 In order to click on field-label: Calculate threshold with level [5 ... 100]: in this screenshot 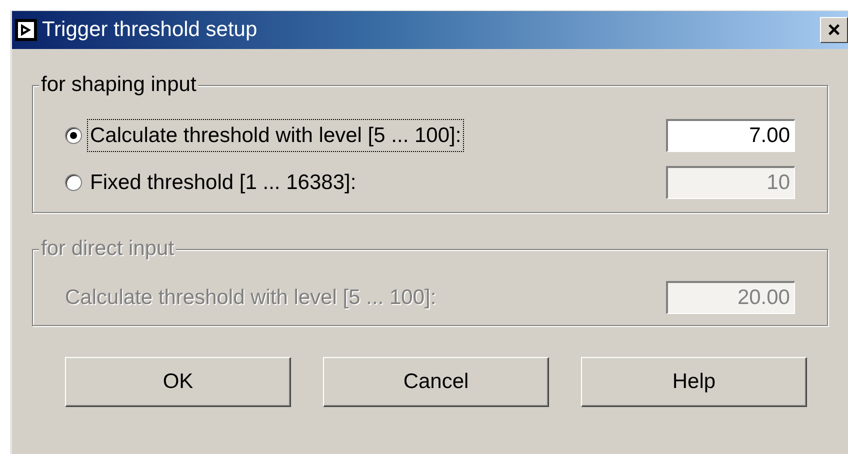, I will do `click(250, 297)`.